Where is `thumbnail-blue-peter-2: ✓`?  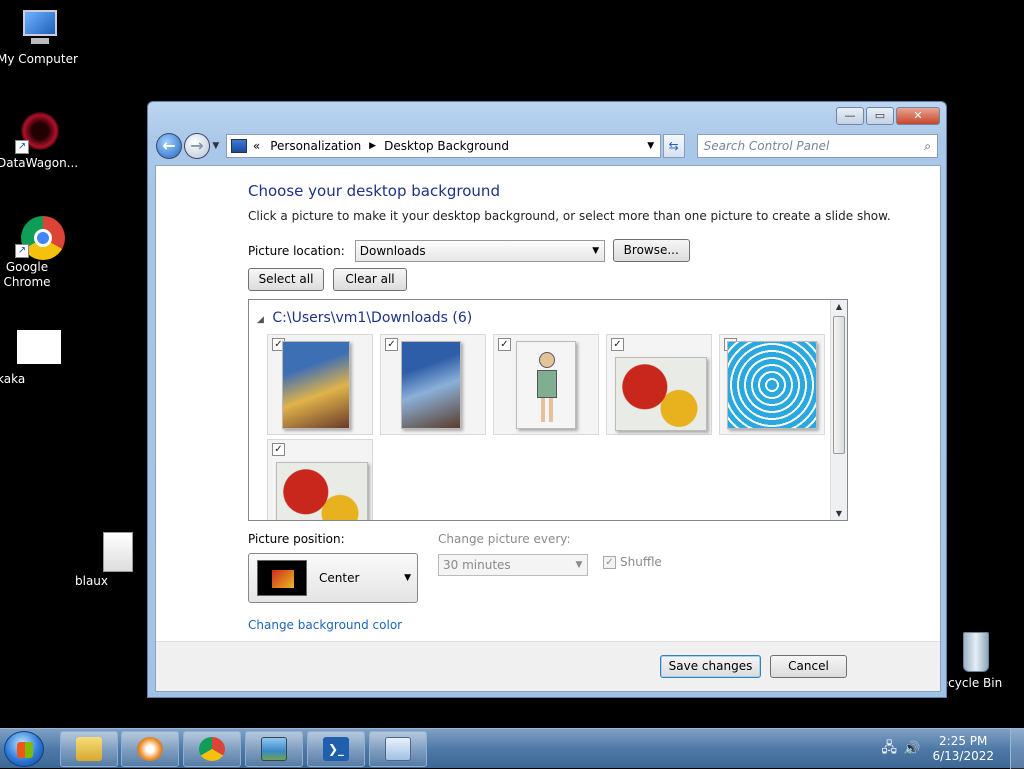
thumbnail-blue-peter-2: ✓ is located at coordinates (433, 384).